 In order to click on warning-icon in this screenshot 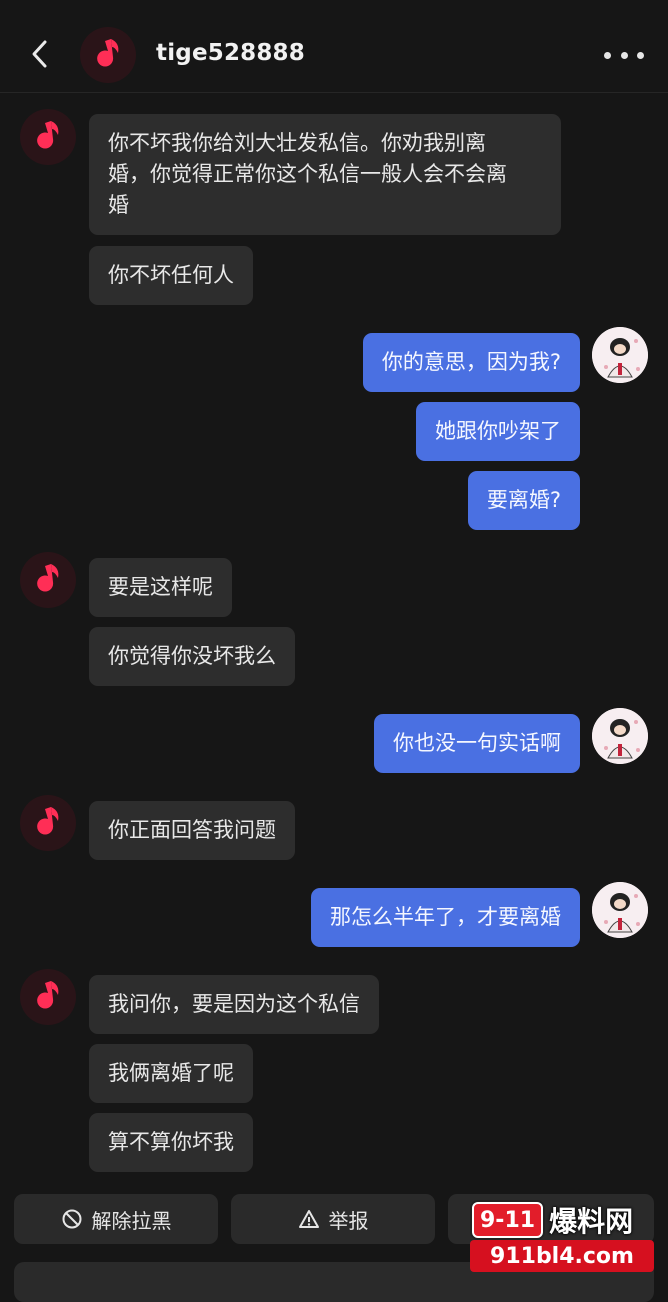, I will do `click(308, 1219)`.